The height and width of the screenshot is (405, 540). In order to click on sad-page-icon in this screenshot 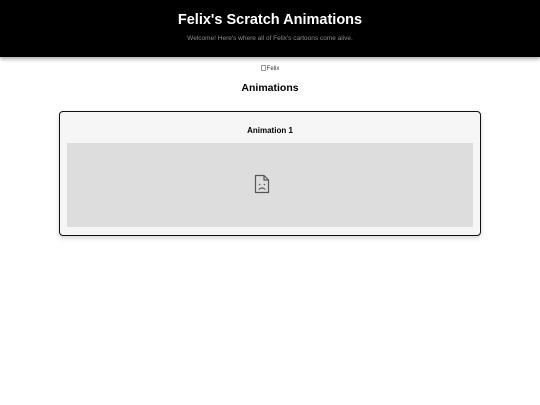, I will do `click(262, 184)`.